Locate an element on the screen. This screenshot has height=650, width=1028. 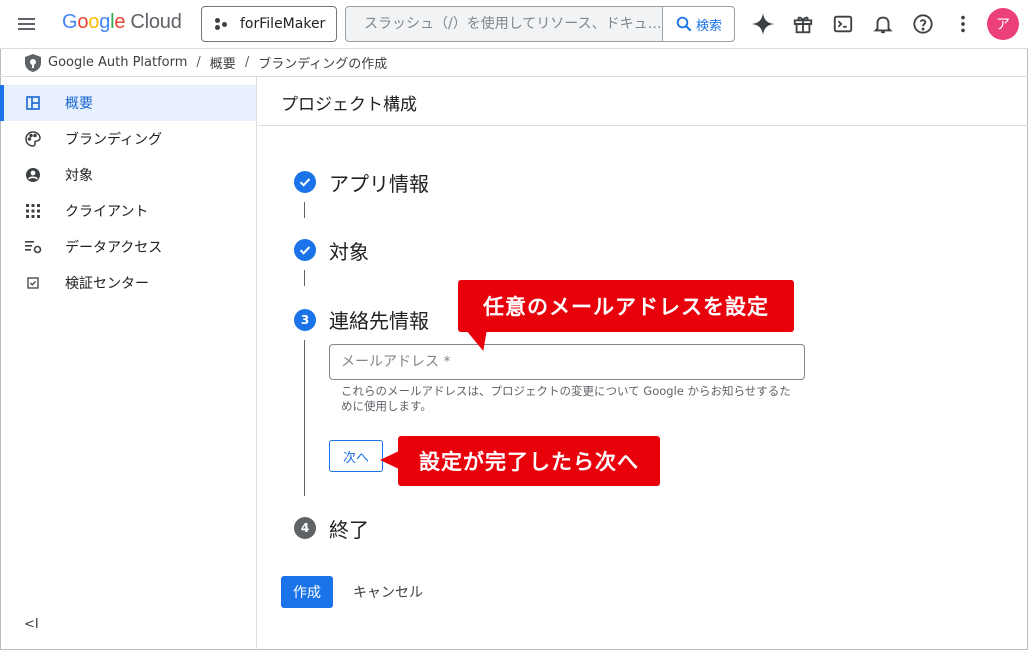
cancel-button: キャンセル is located at coordinates (388, 592).